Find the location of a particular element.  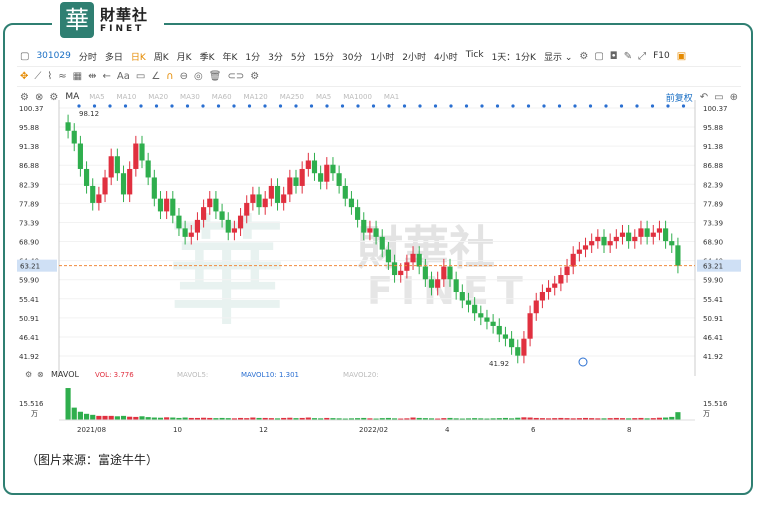

vol-ma20: MAVOL20: is located at coordinates (361, 375).